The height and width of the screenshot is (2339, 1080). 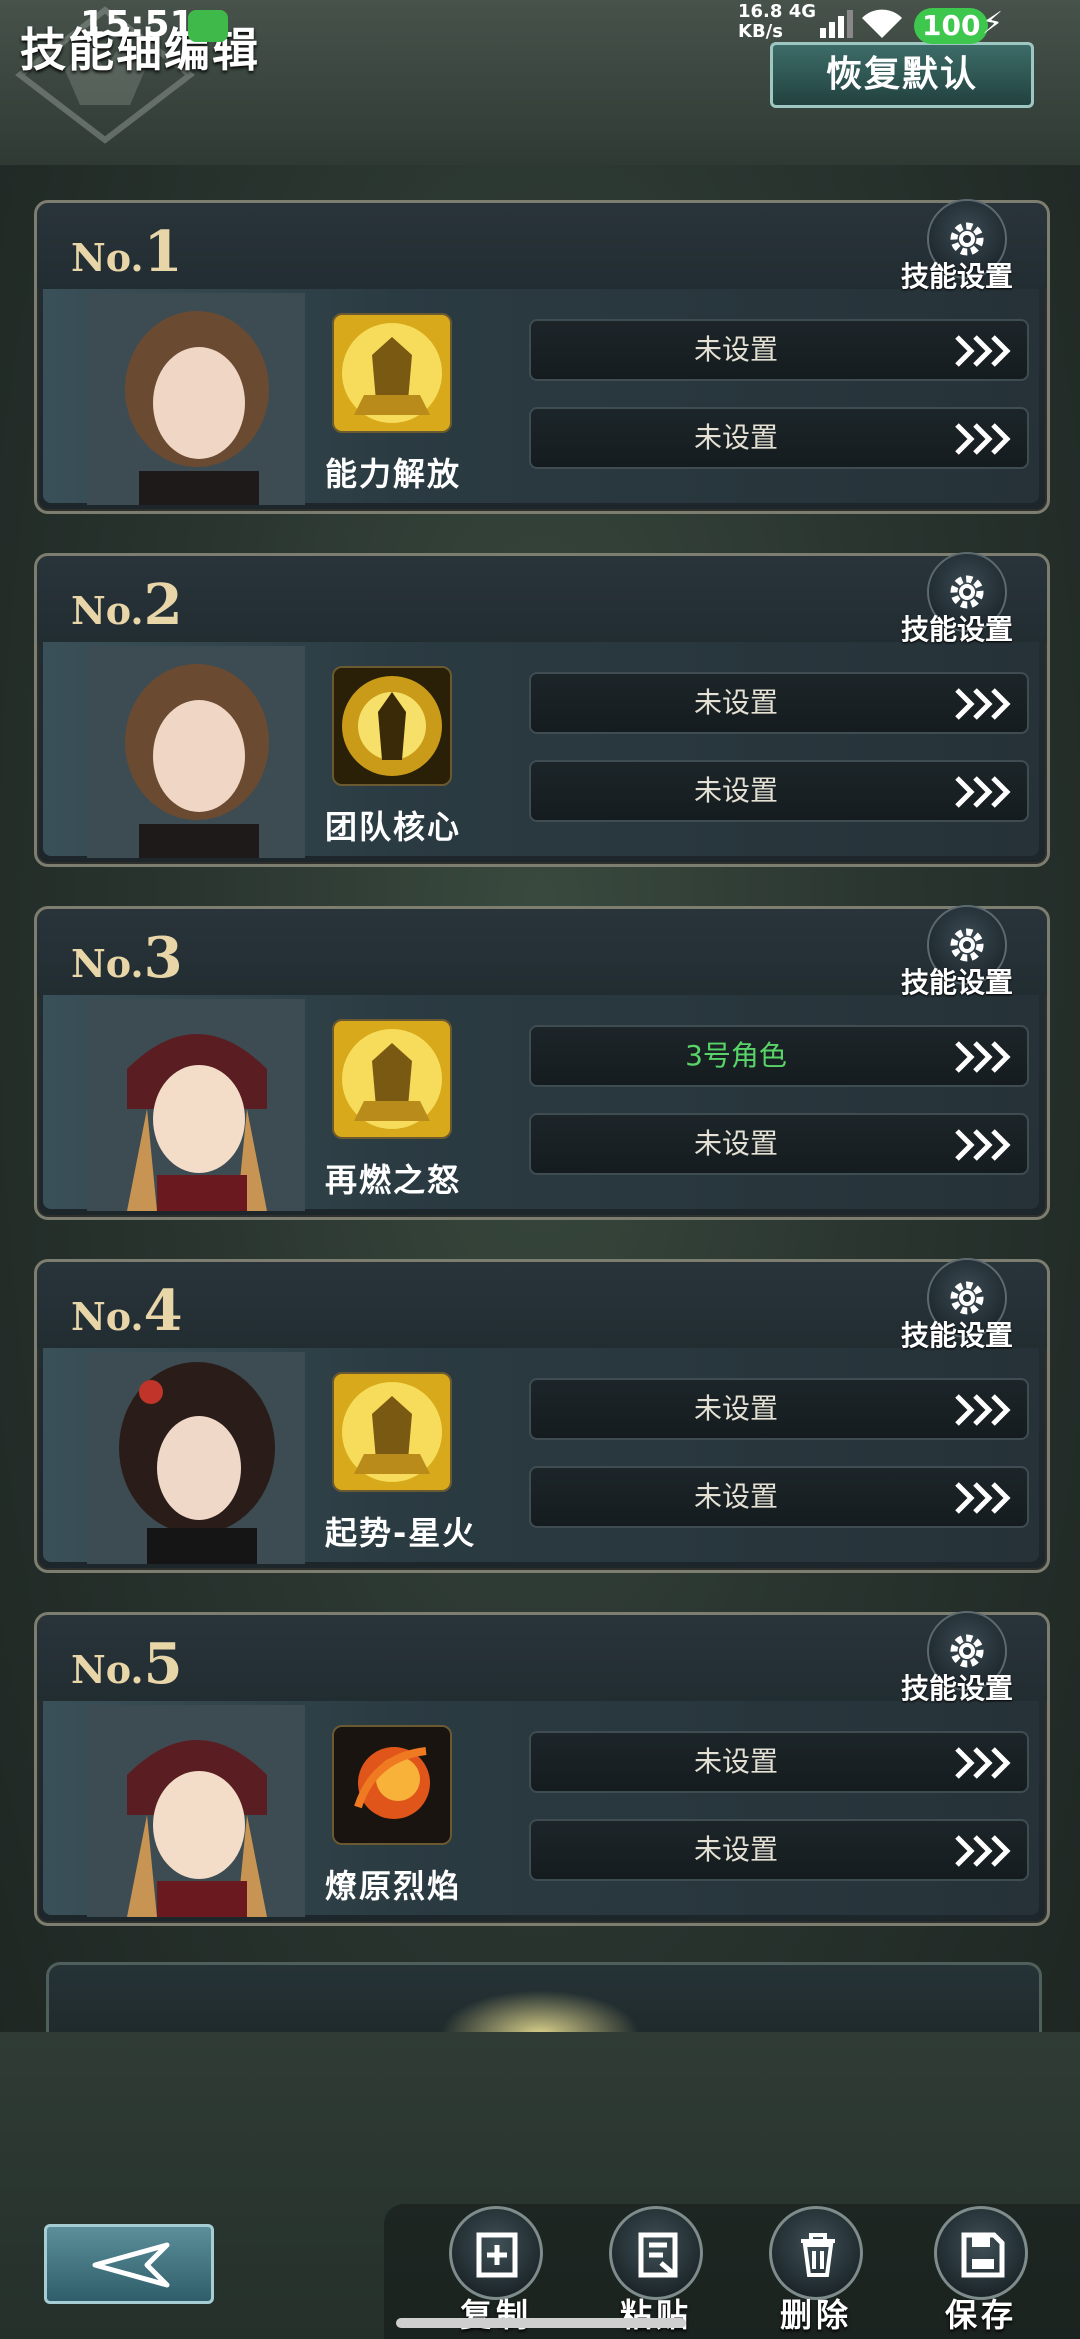 I want to click on save-circle, so click(x=981, y=2253).